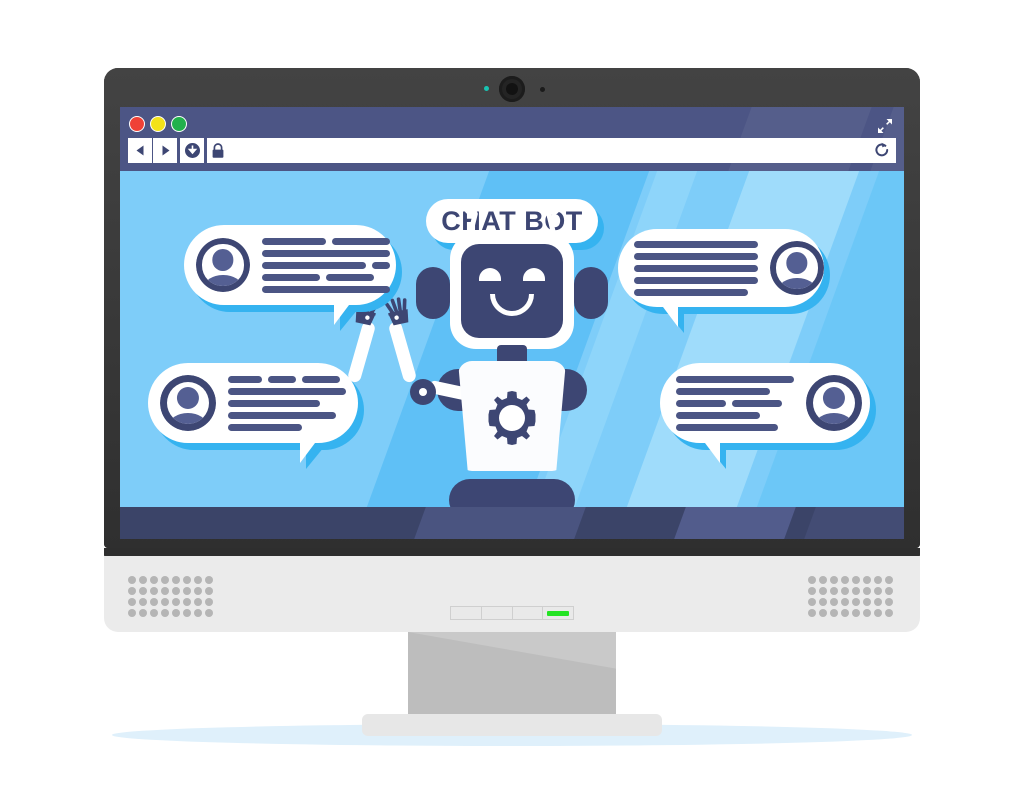 The height and width of the screenshot is (804, 1024). Describe the element at coordinates (500, 523) in the screenshot. I see `strip-band` at that location.